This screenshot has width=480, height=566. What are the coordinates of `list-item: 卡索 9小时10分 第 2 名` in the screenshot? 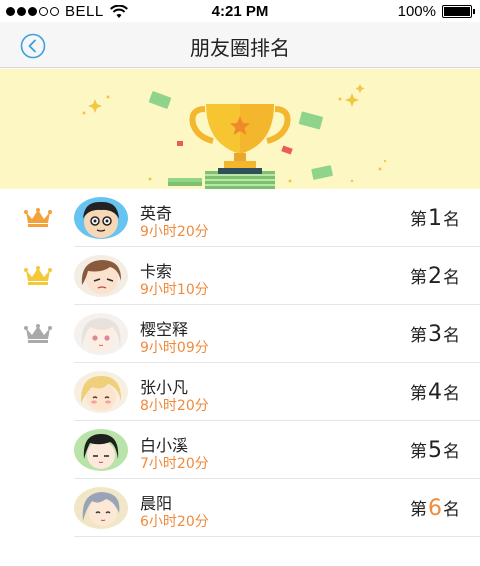 It's located at (252, 276).